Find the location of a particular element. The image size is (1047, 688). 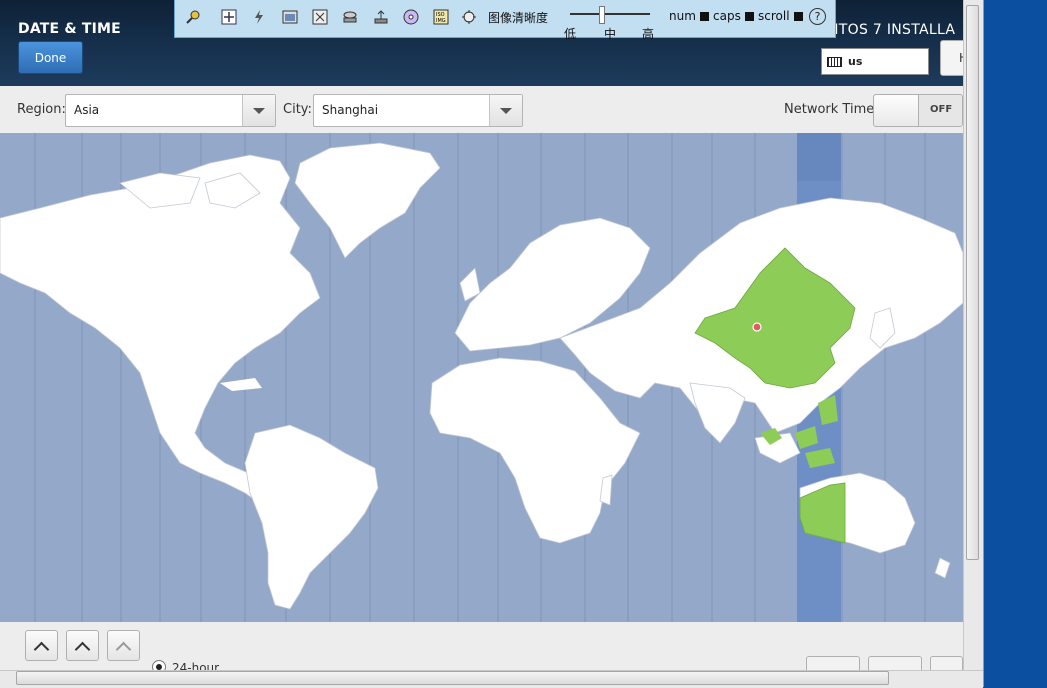

scroll-lock-square-icon is located at coordinates (798, 16).